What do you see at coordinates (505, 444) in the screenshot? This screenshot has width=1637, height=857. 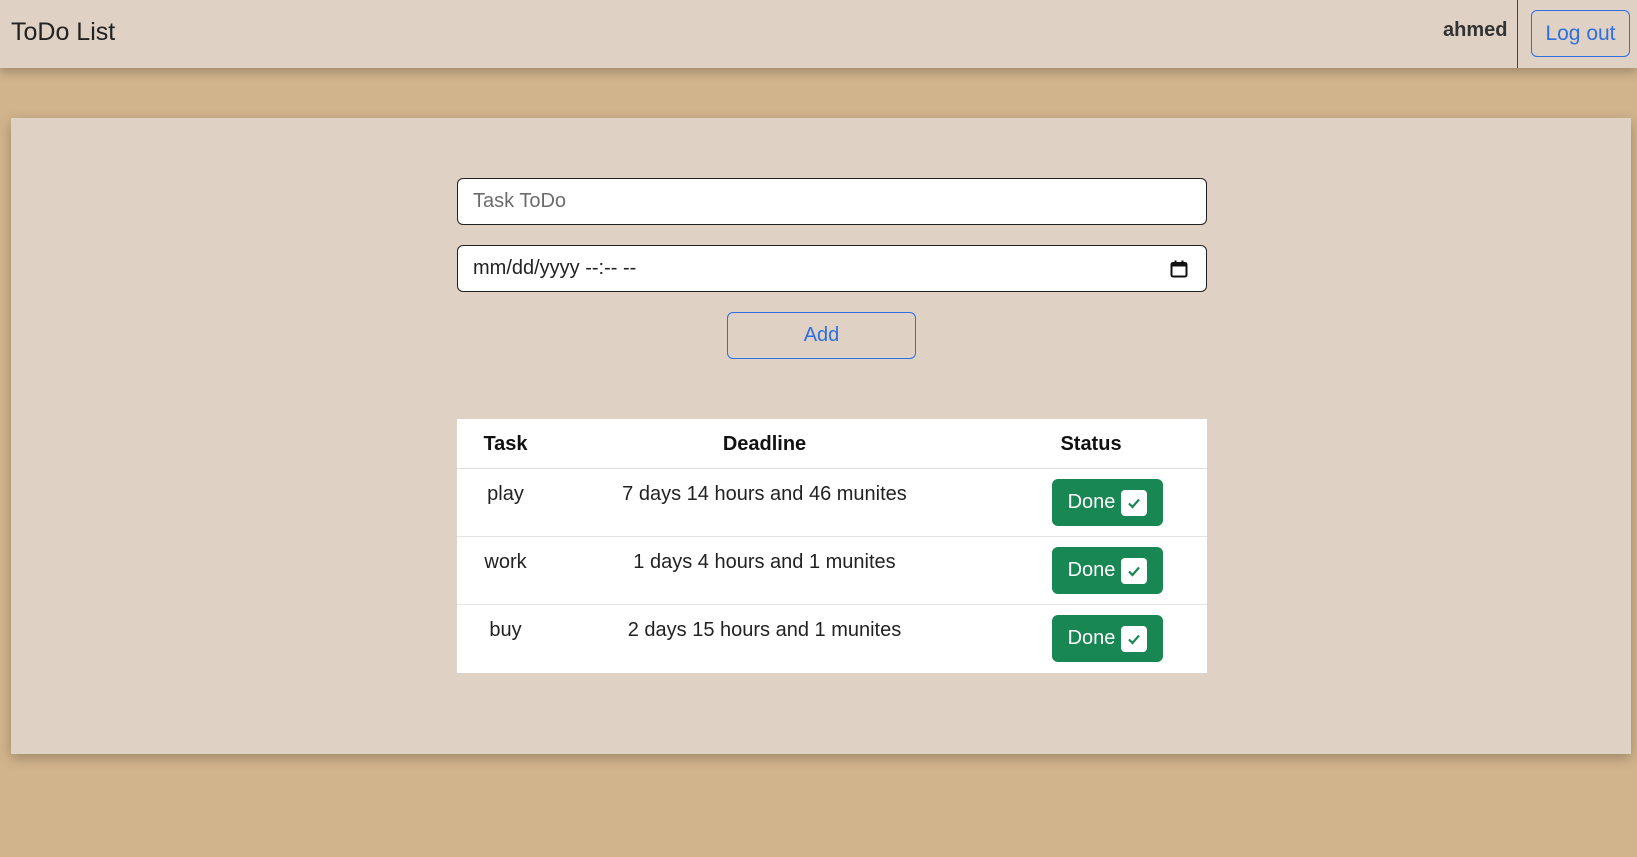 I see `header-task: Task` at bounding box center [505, 444].